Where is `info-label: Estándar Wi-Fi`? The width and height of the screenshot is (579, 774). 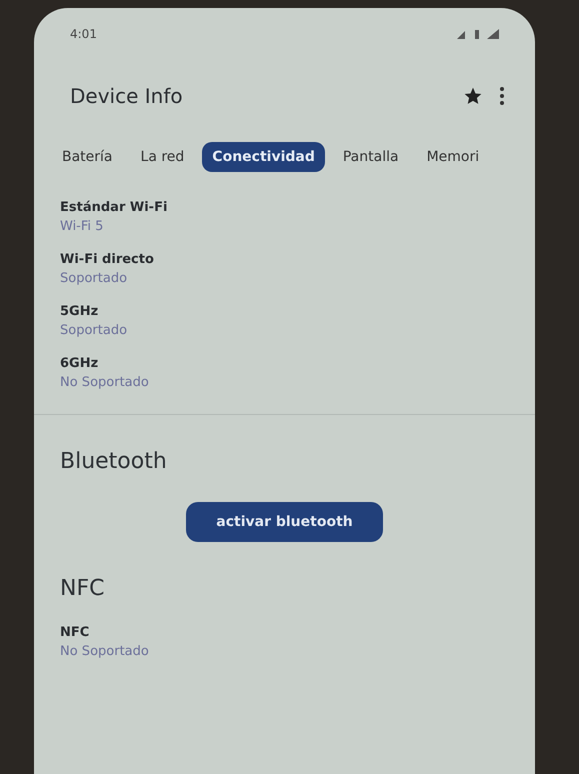
info-label: Estándar Wi-Fi is located at coordinates (114, 207).